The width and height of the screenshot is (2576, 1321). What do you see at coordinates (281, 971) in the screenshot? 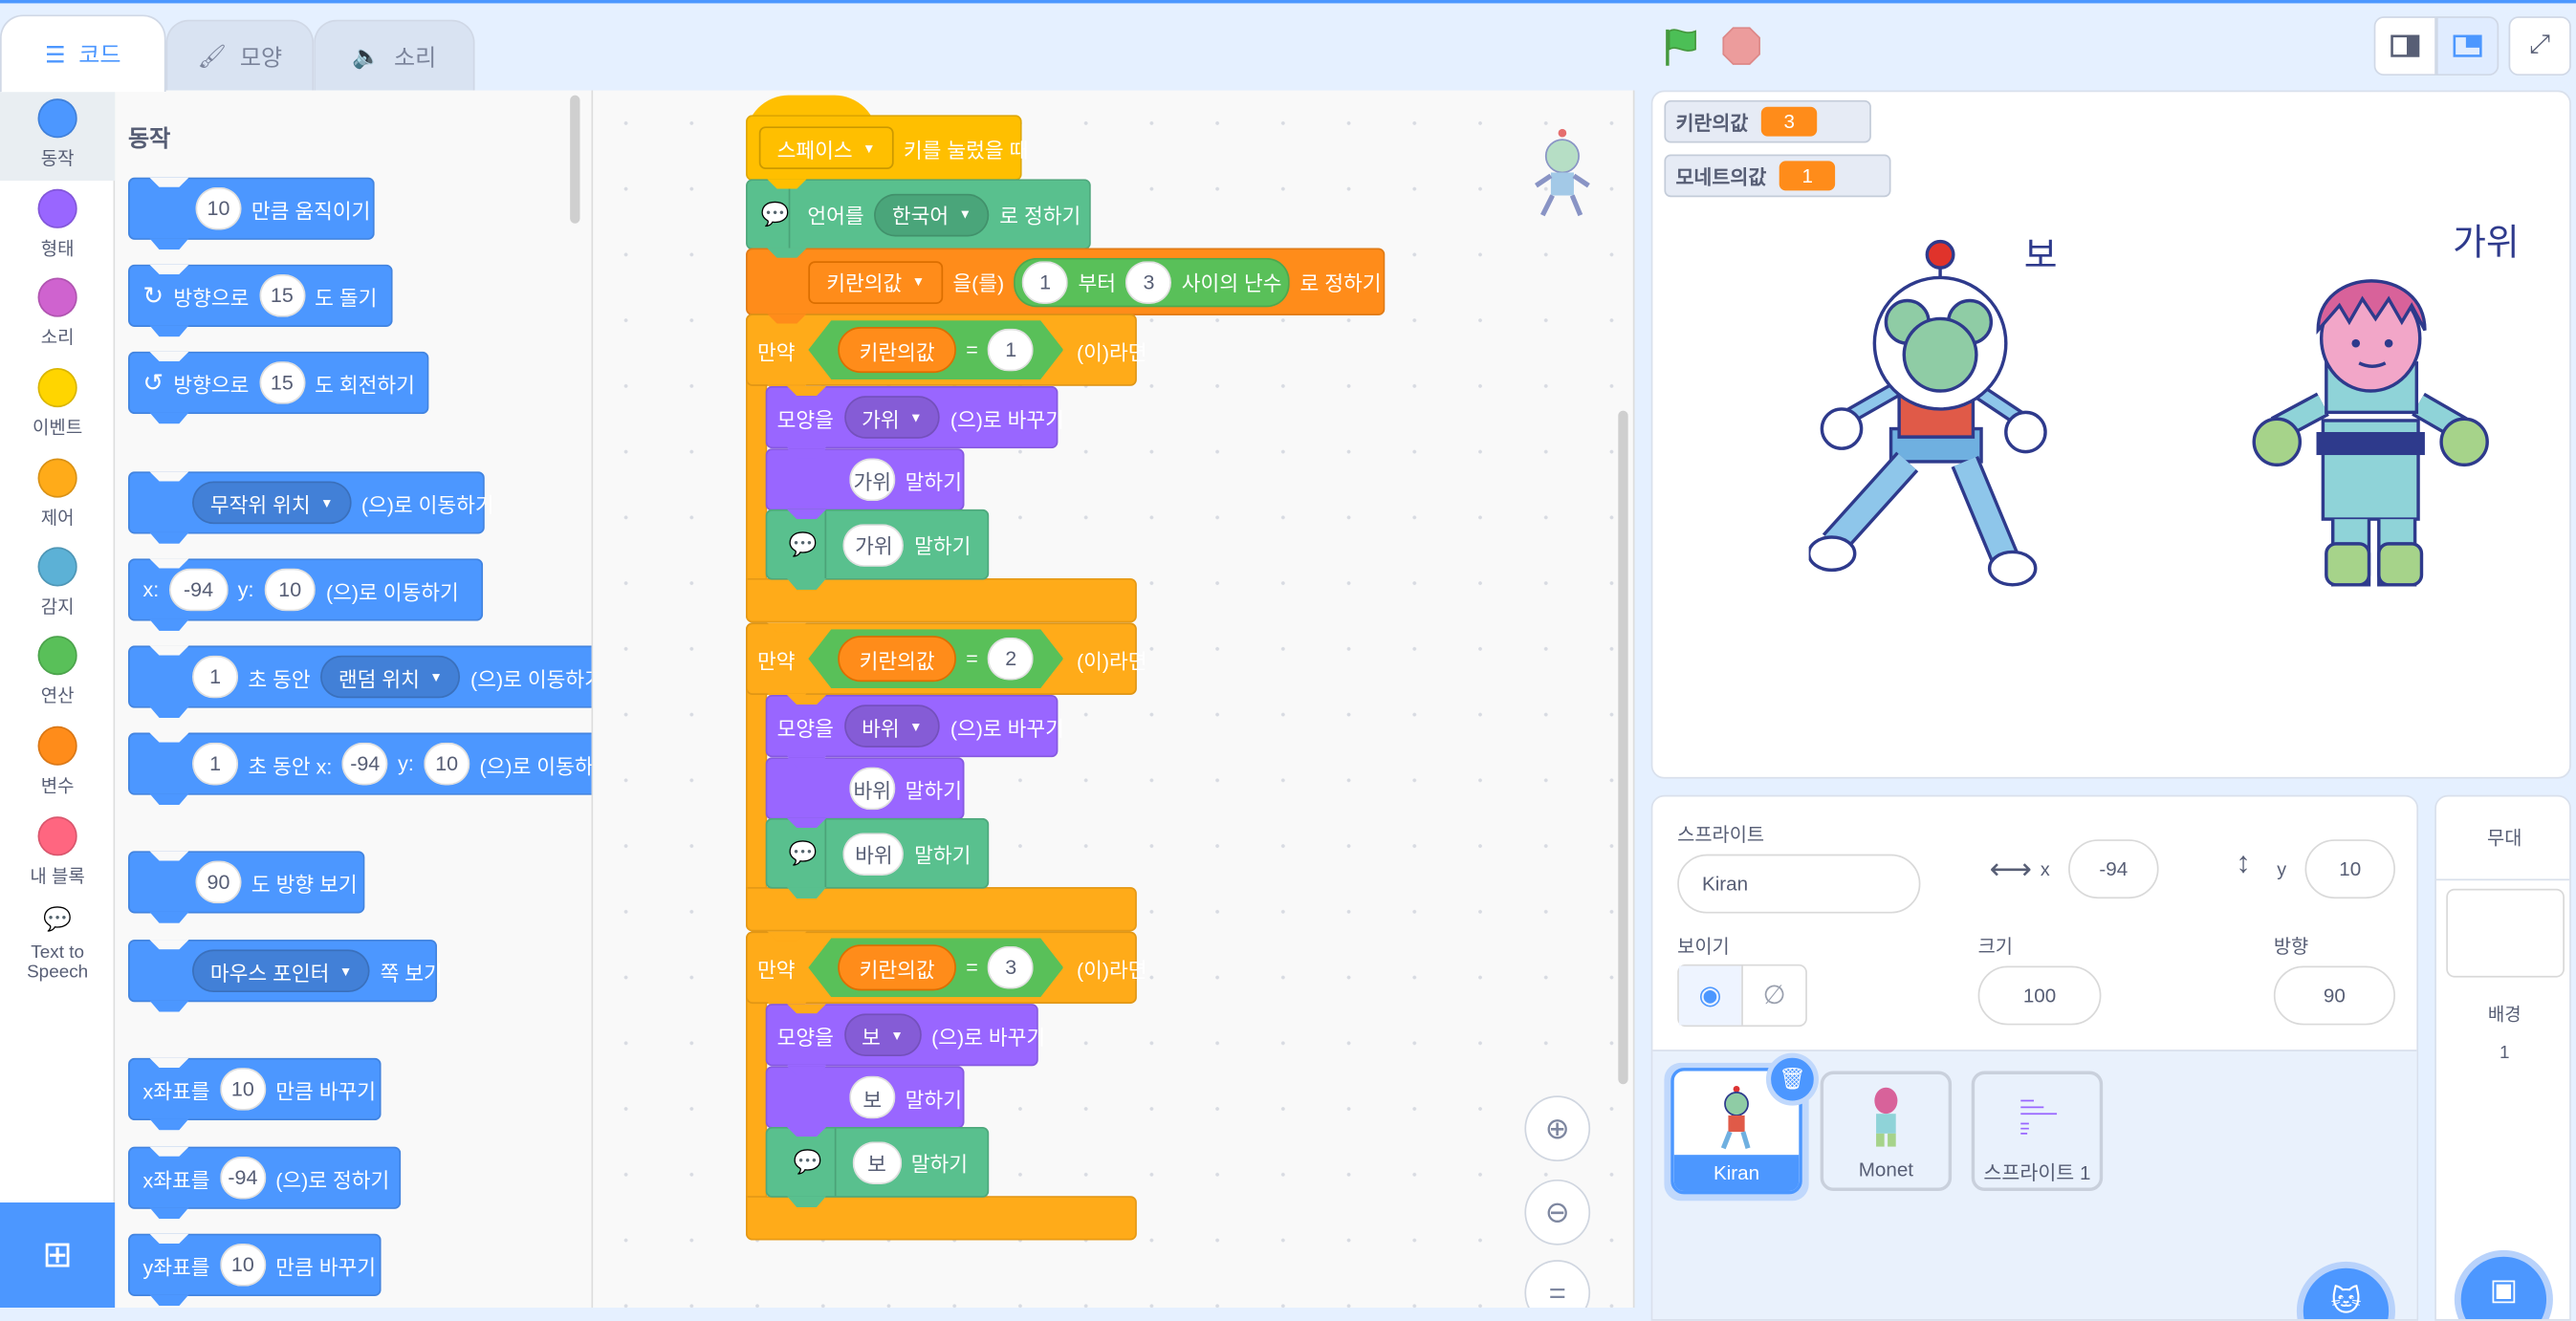
I see `block-dropdown: 마우스 포인터 ▼` at bounding box center [281, 971].